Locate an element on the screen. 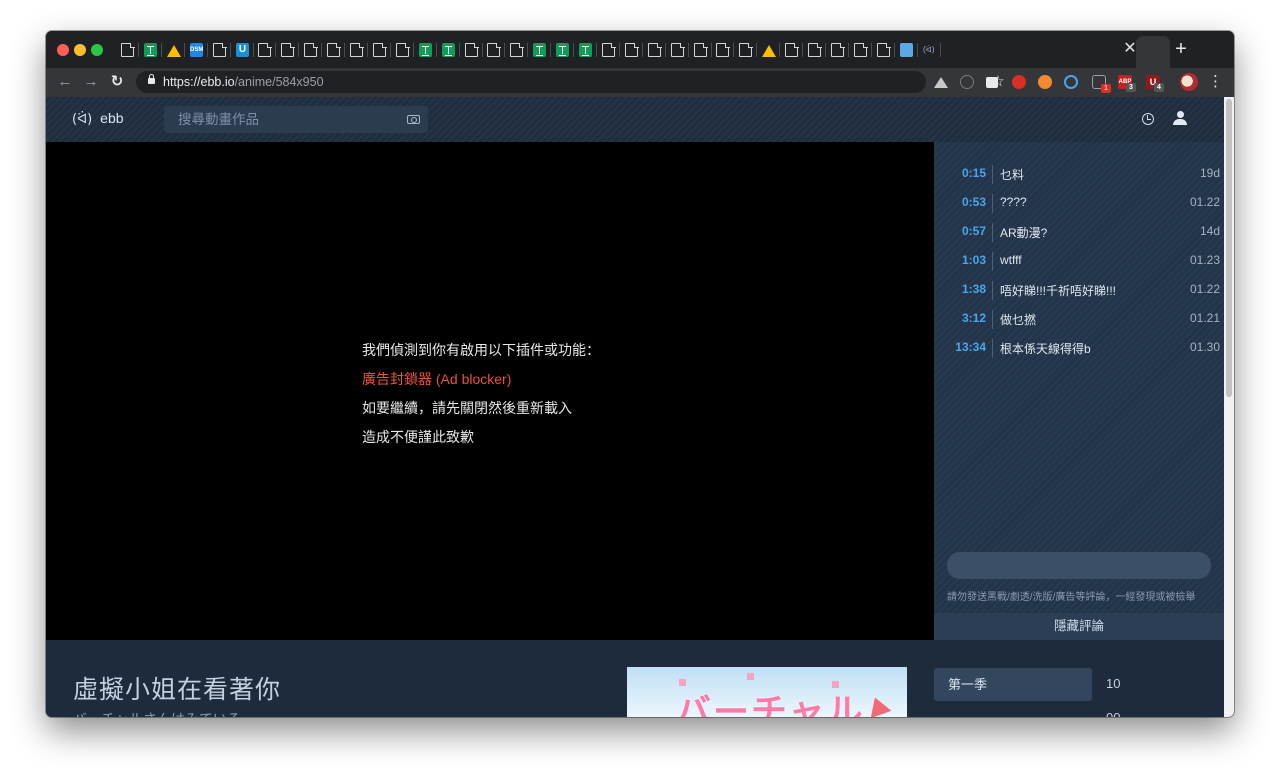 This screenshot has width=1280, height=779. browser-menu-icon: ⋮ is located at coordinates (1215, 82).